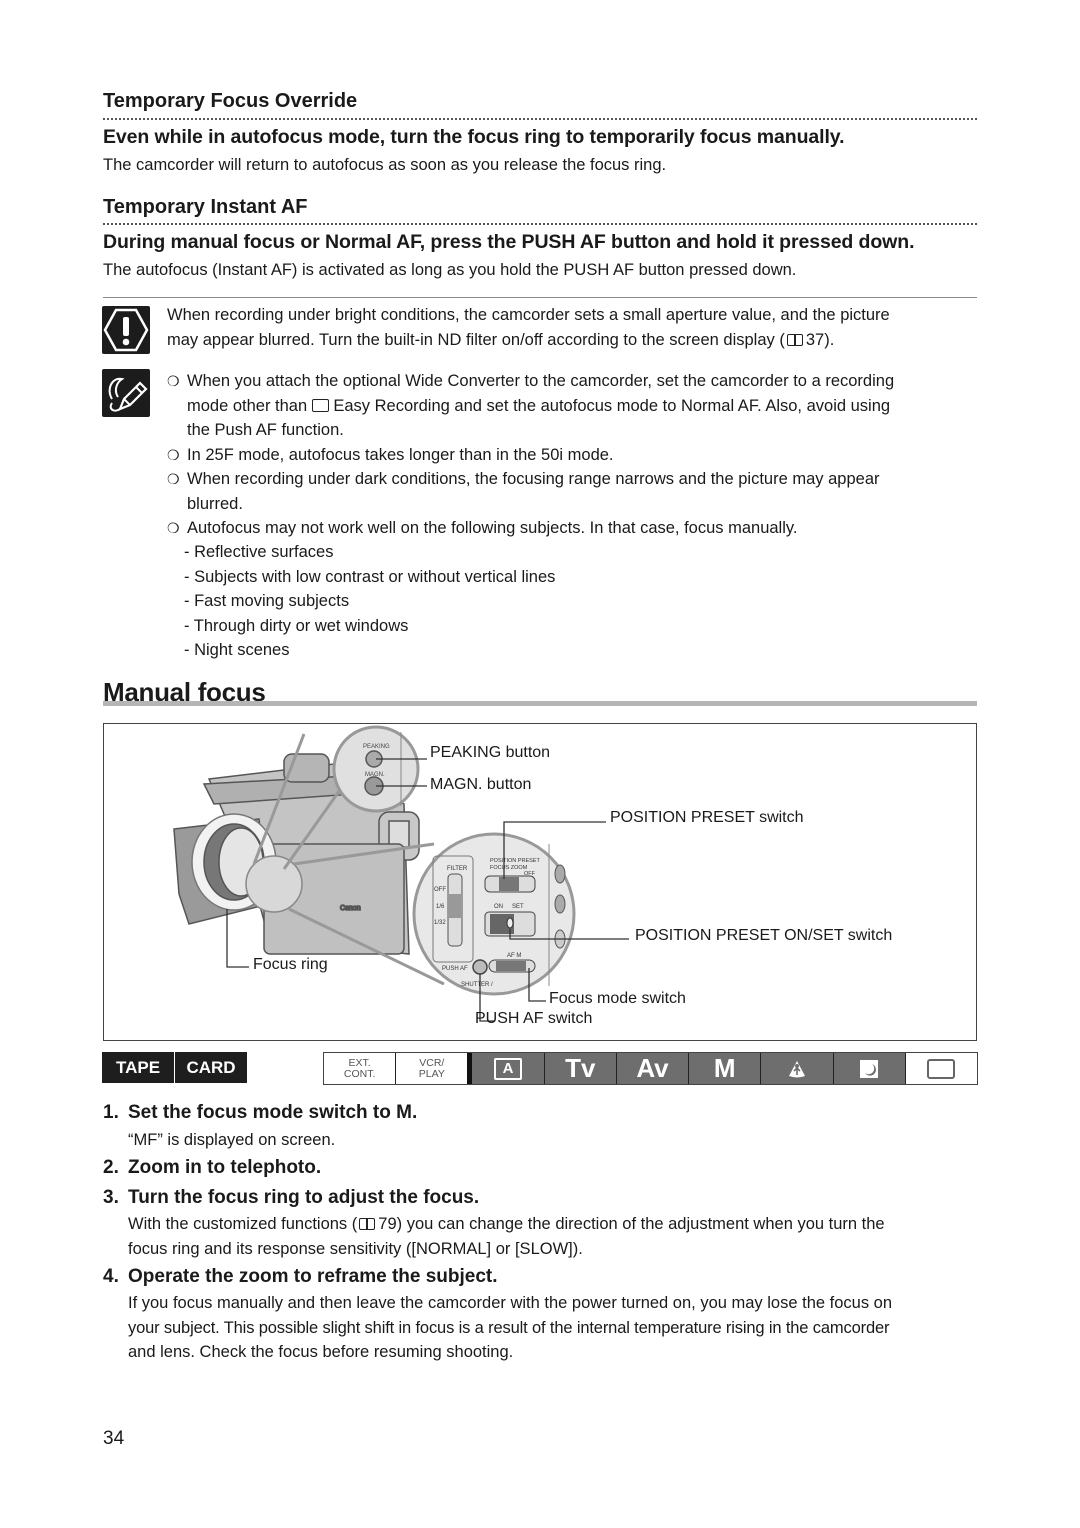 The image size is (1080, 1528). What do you see at coordinates (114, 1438) in the screenshot?
I see `page-number: 34` at bounding box center [114, 1438].